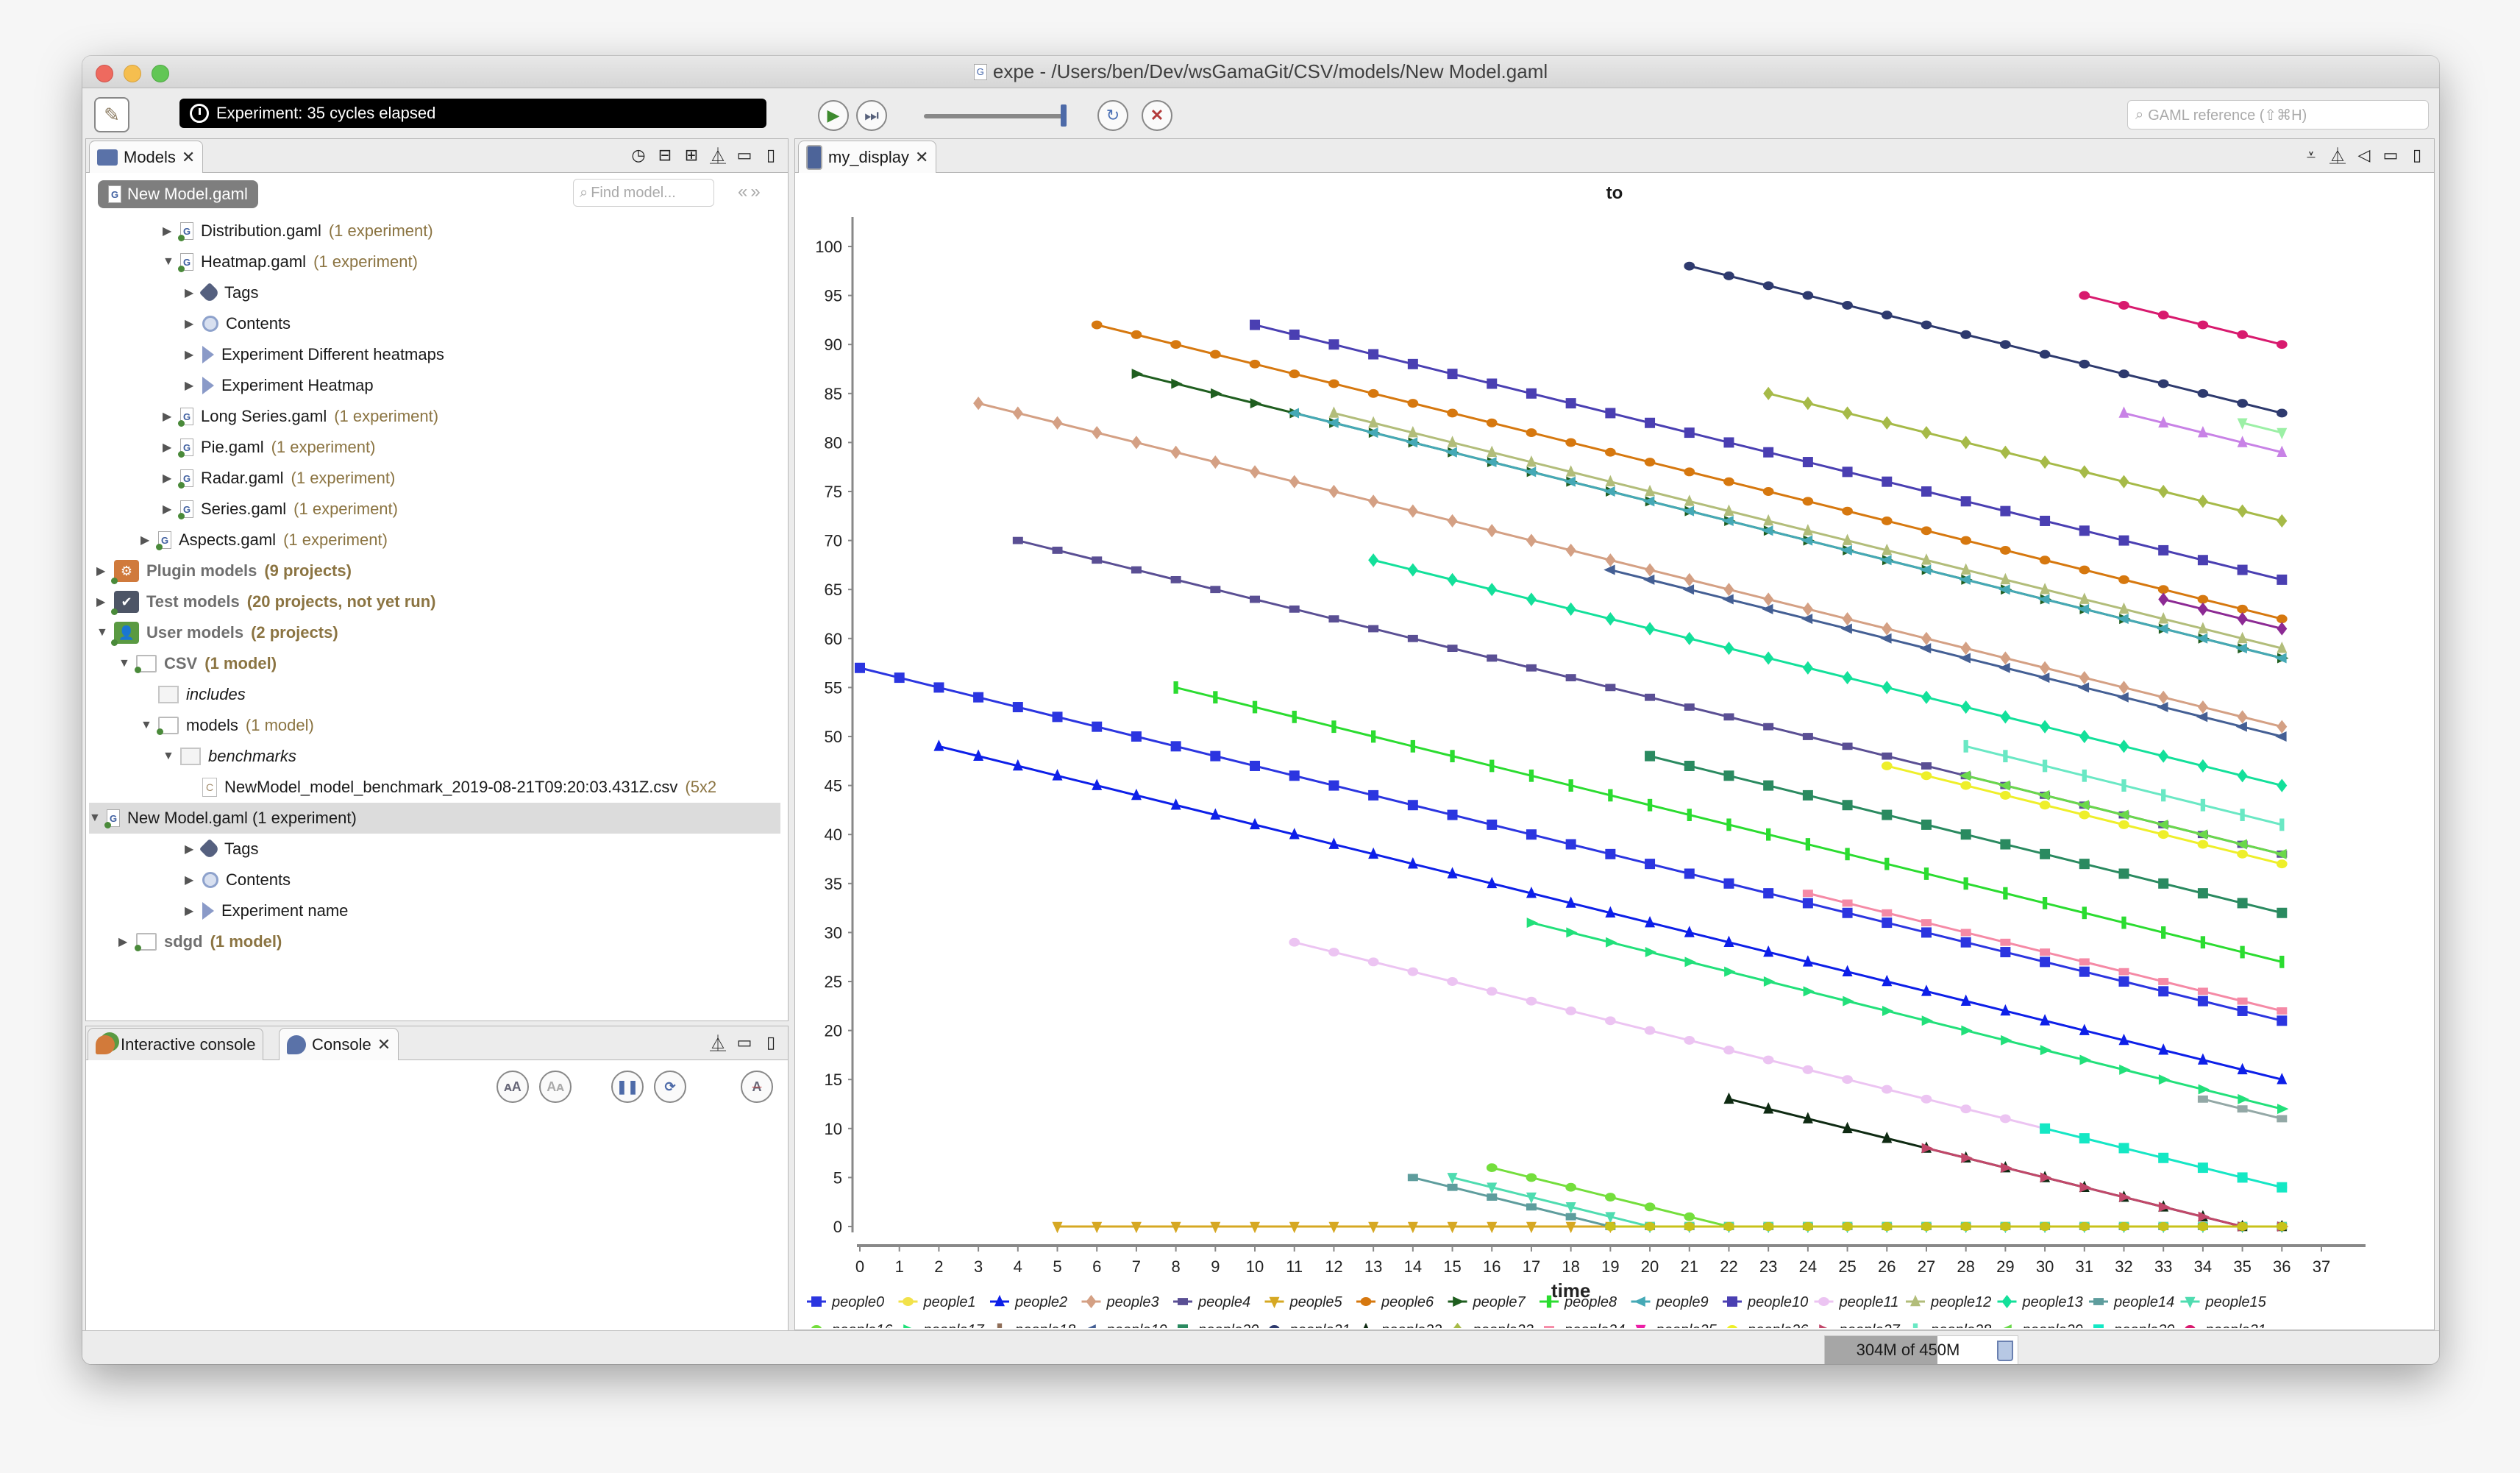 The height and width of the screenshot is (1473, 2520). Describe the element at coordinates (298, 231) in the screenshot. I see `tree-item: ▶ G Distribution.gaml (1 experiment)` at that location.